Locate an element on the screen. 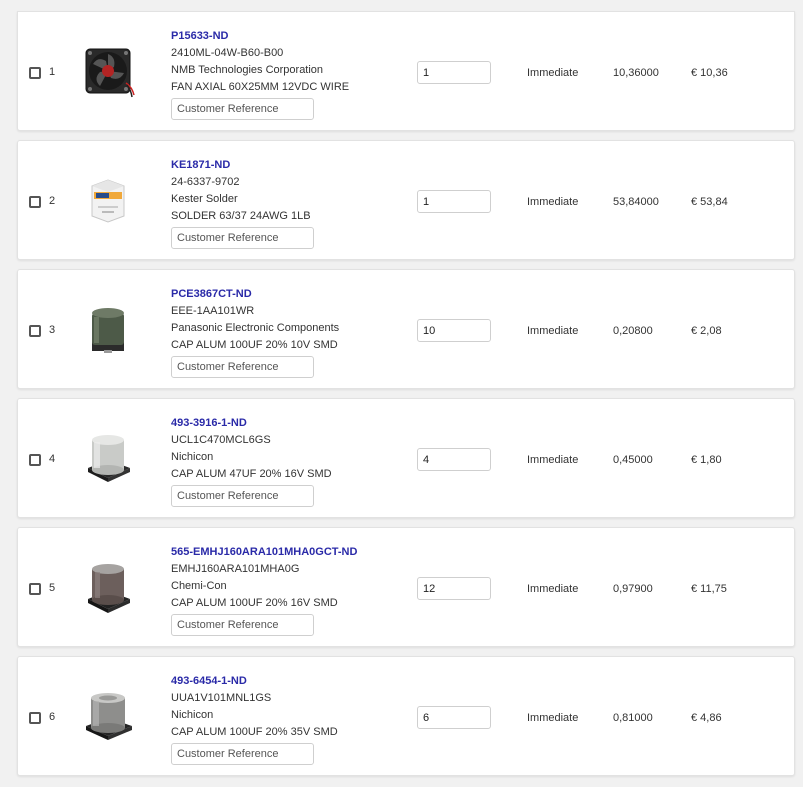  item-description: SOLDER 63/37 24AWG 1LB is located at coordinates (241, 216).